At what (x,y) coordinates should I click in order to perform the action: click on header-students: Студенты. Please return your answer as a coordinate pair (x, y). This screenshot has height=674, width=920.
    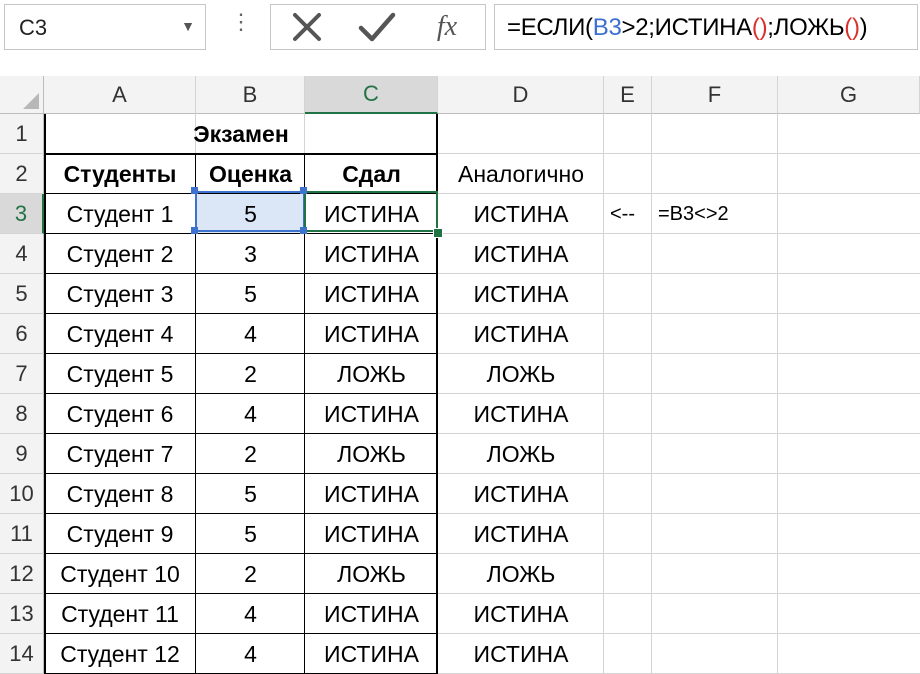
    Looking at the image, I should click on (120, 174).